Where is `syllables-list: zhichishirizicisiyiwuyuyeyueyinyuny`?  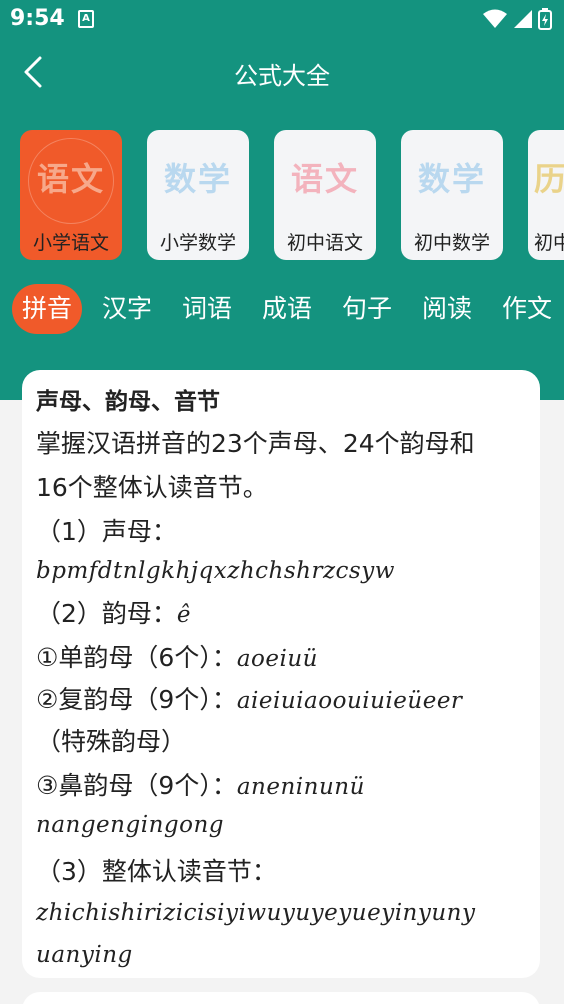 syllables-list: zhichishirizicisiyiwuyuyeyueyinyuny is located at coordinates (256, 913).